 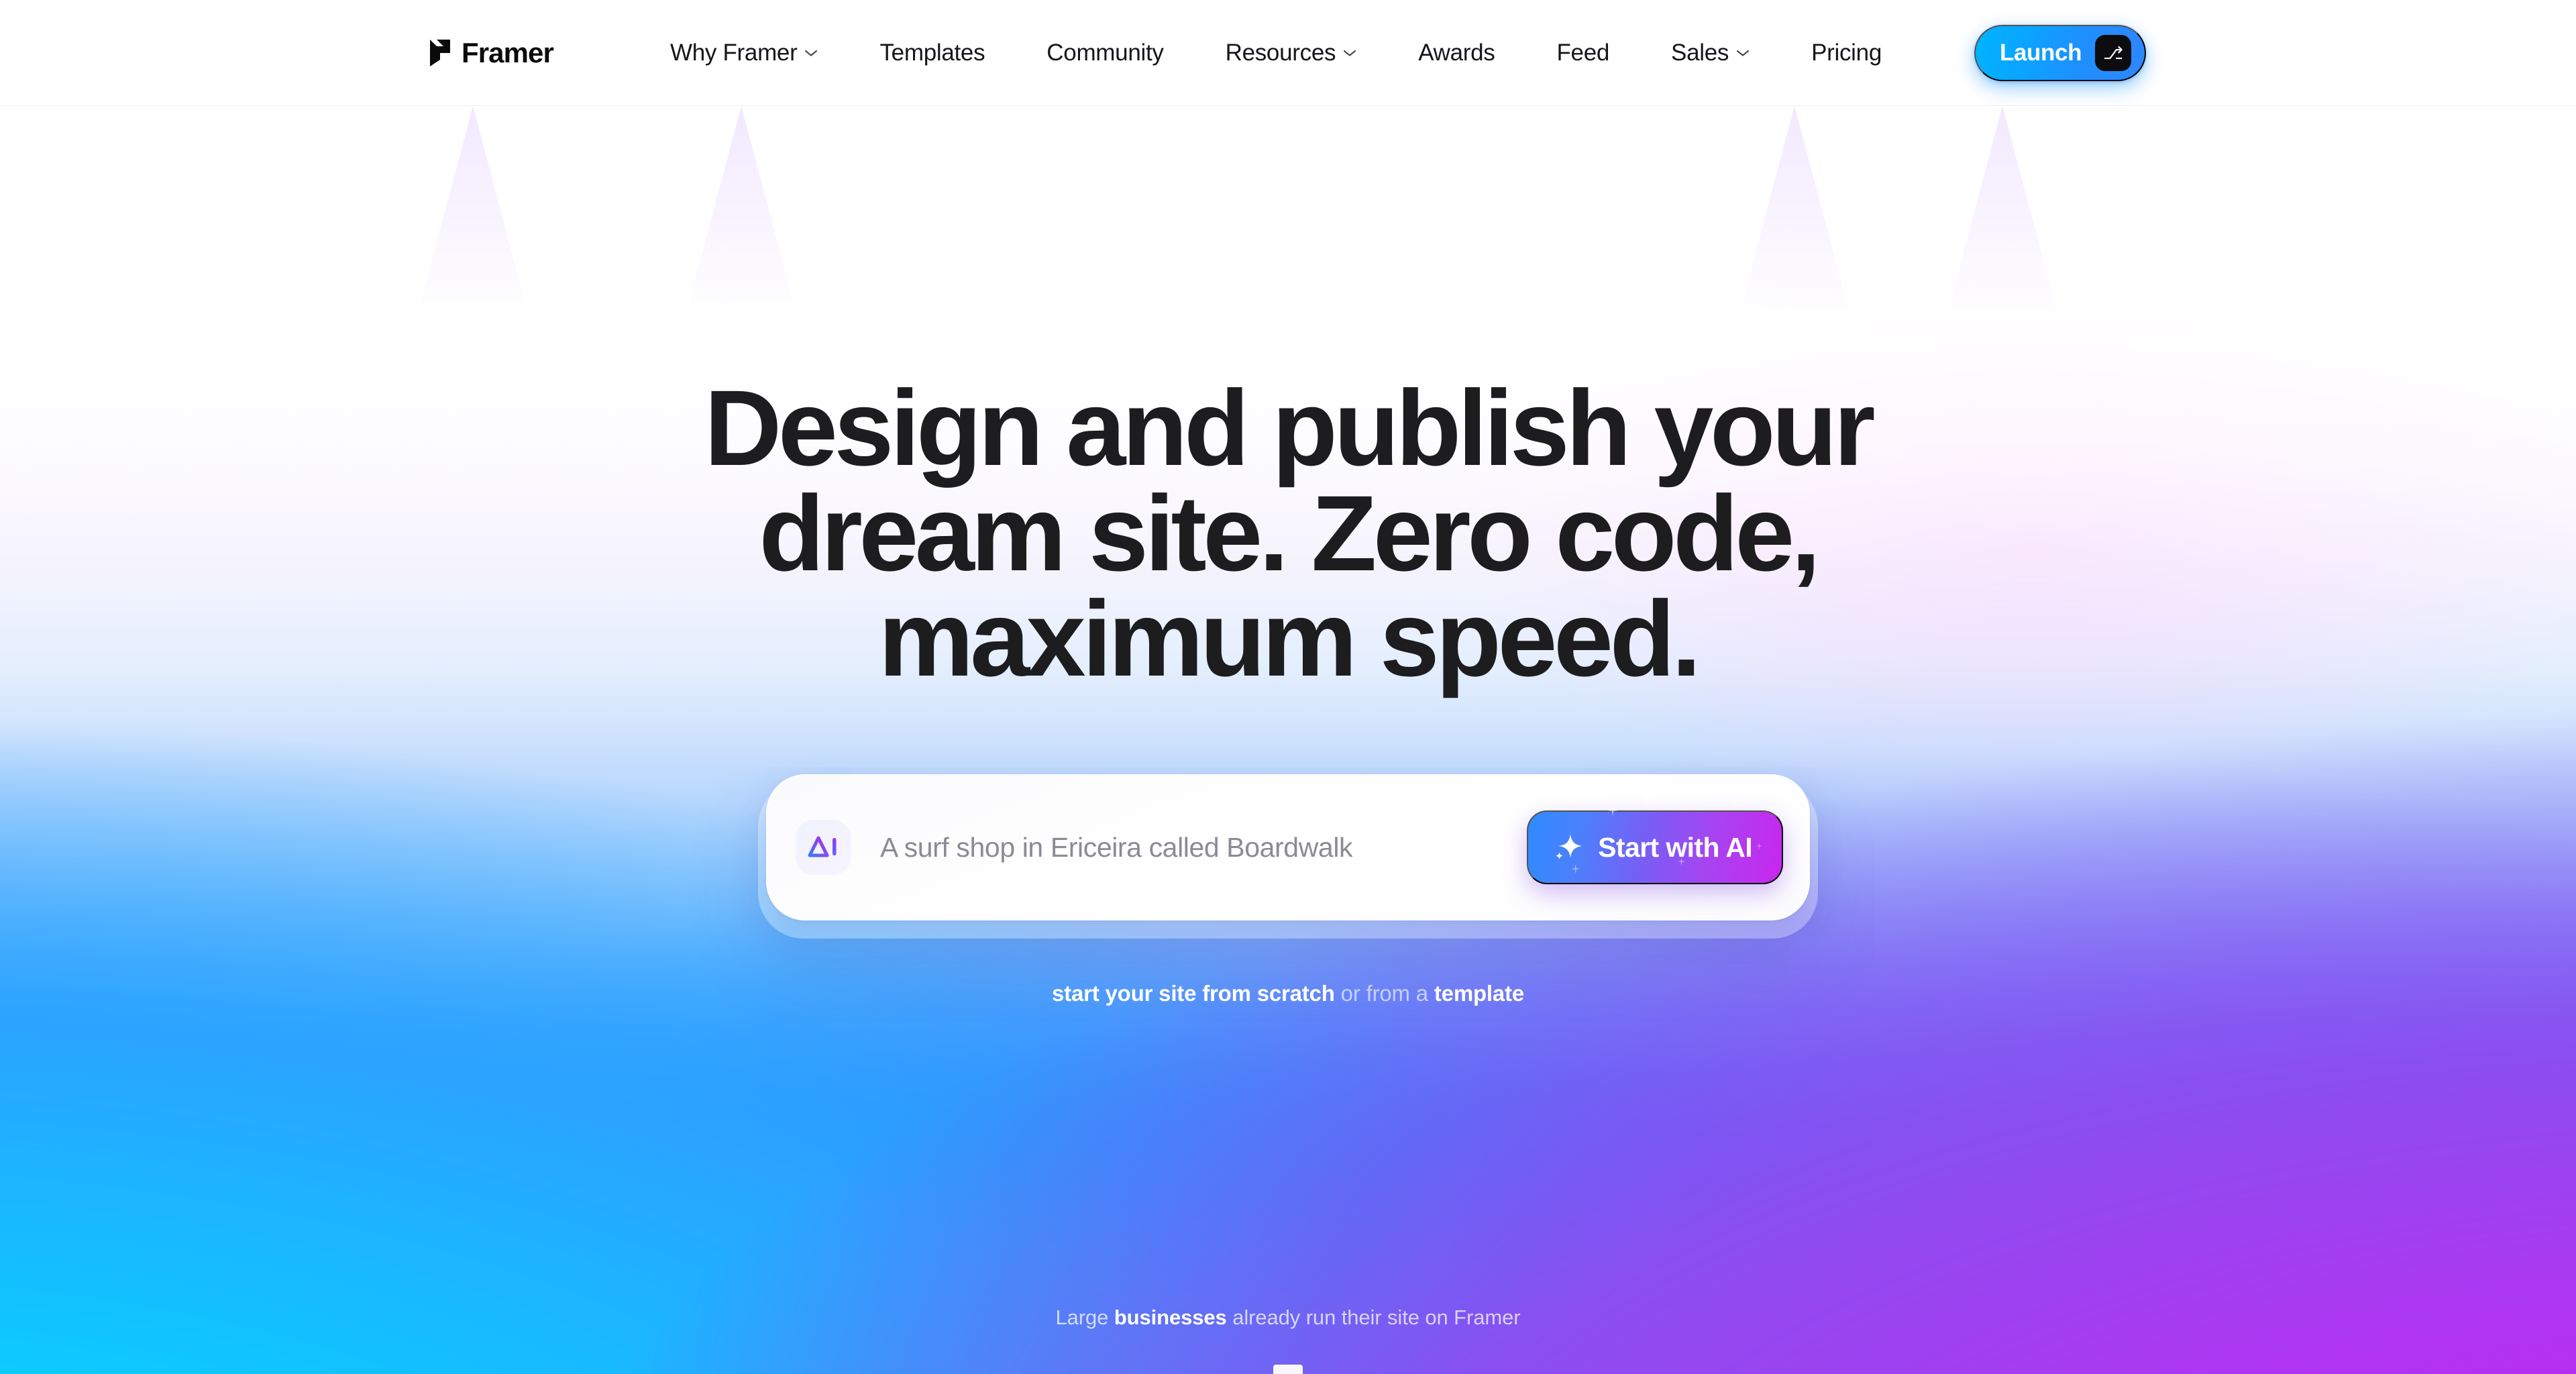 What do you see at coordinates (823, 848) in the screenshot?
I see `ai-triangle-icon` at bounding box center [823, 848].